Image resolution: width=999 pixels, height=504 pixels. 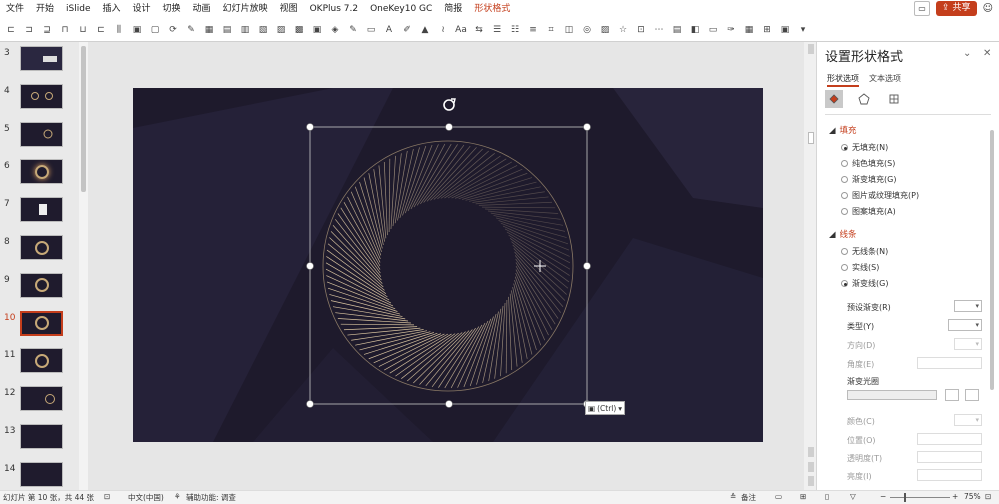 I want to click on align-left-icon: ⊏, so click(x=11, y=29).